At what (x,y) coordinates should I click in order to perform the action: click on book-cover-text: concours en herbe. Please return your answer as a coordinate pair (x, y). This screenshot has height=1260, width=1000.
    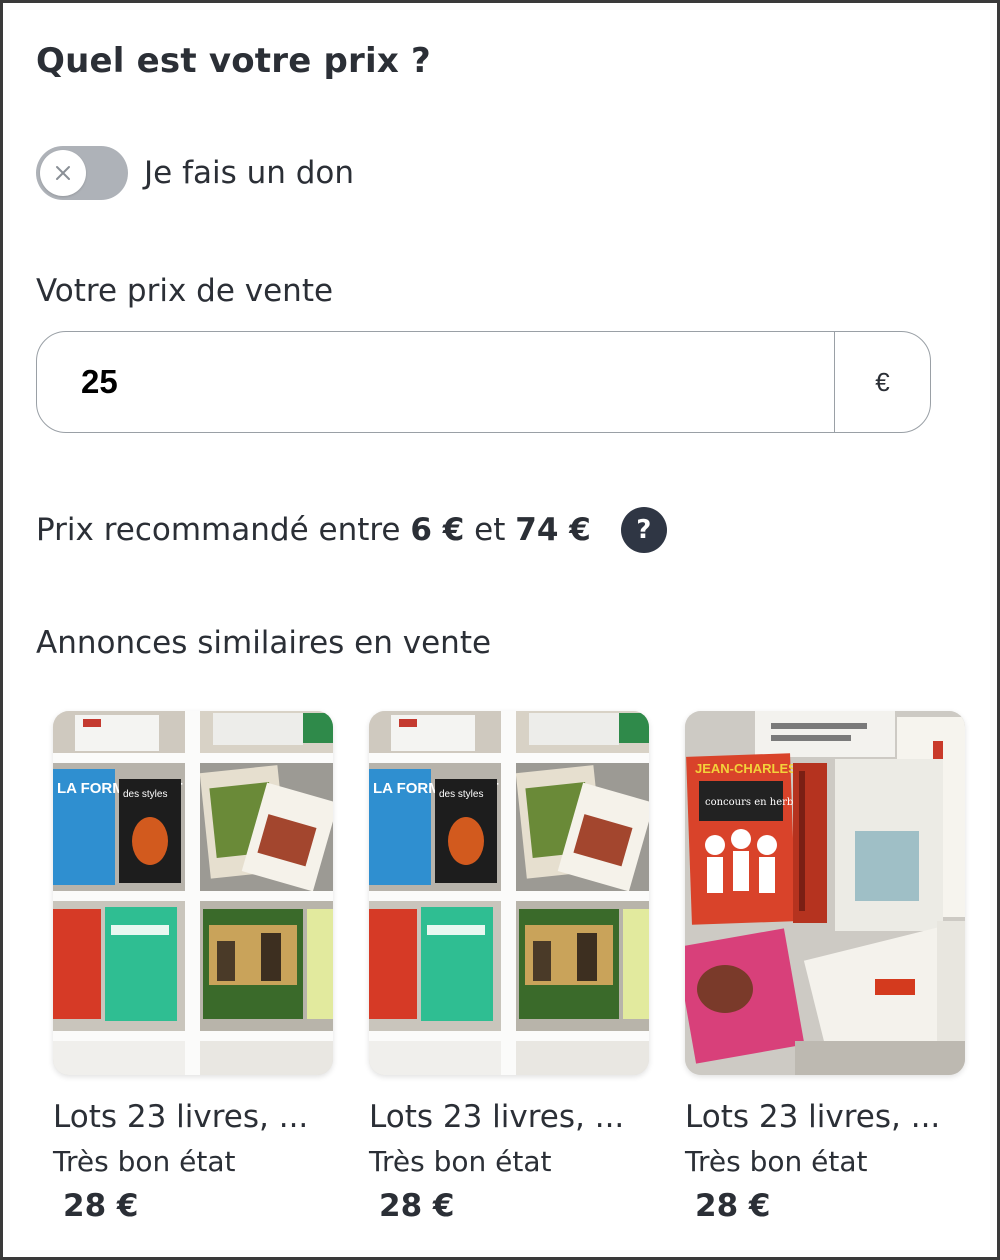
    Looking at the image, I should click on (752, 802).